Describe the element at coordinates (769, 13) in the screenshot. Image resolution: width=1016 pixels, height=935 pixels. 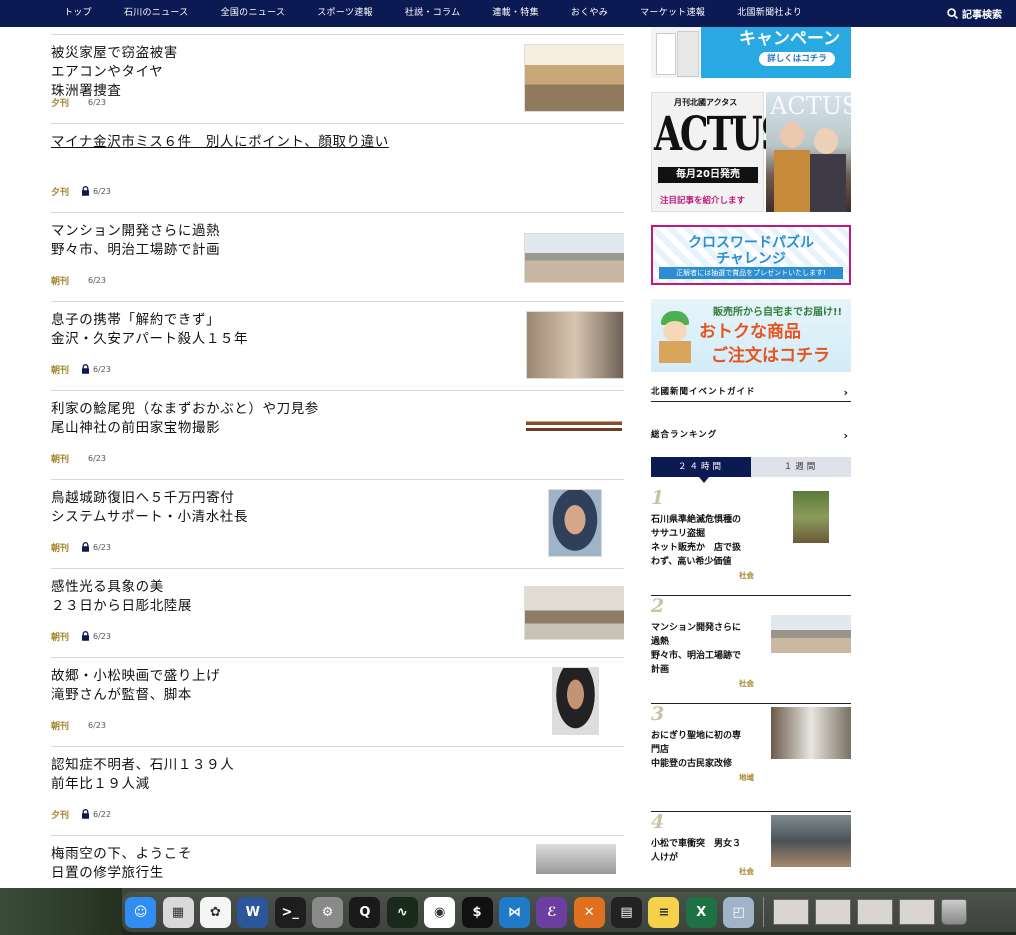
I see `nav-item-8: 北國新聞社より` at that location.